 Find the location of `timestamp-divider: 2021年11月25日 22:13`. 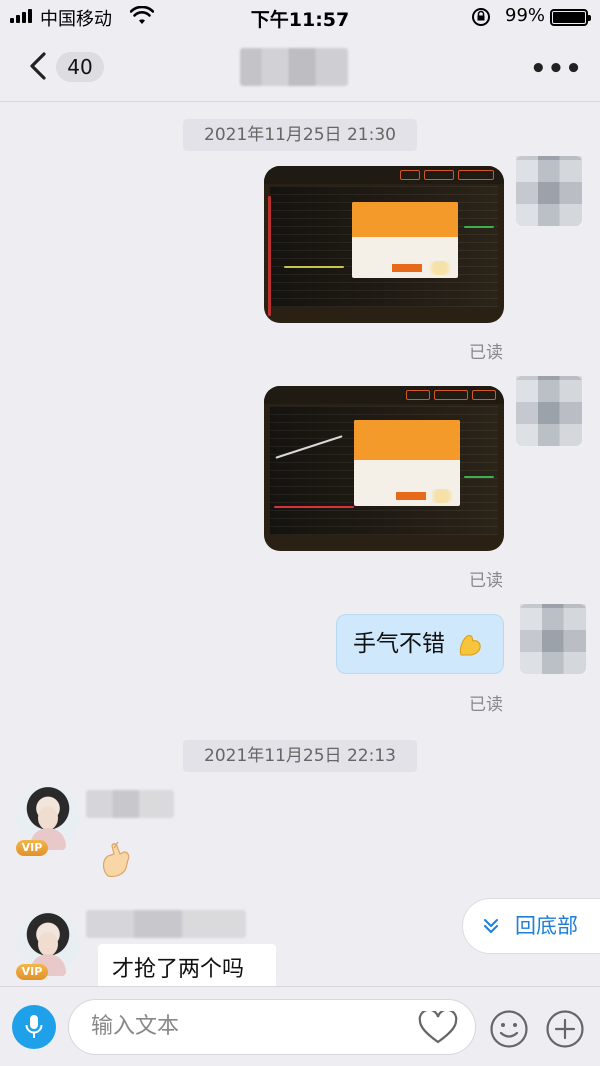

timestamp-divider: 2021年11月25日 22:13 is located at coordinates (300, 756).